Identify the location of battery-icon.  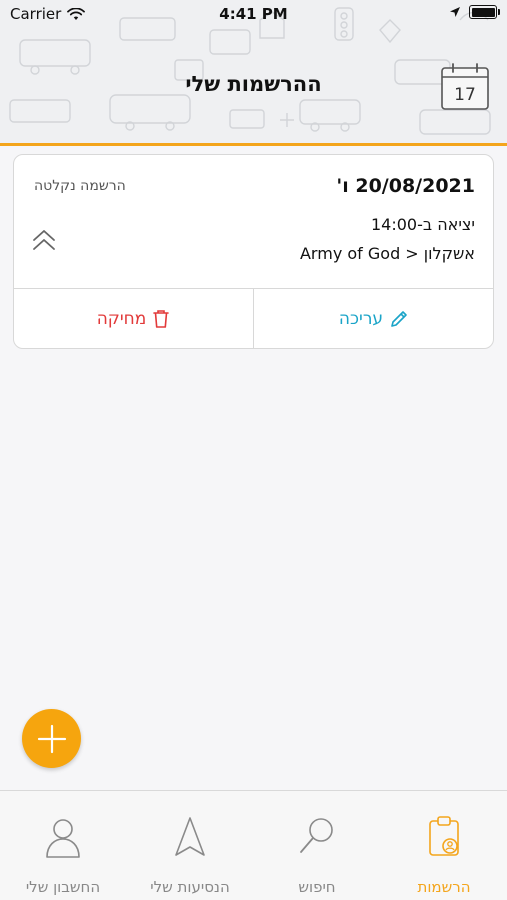
(484, 12).